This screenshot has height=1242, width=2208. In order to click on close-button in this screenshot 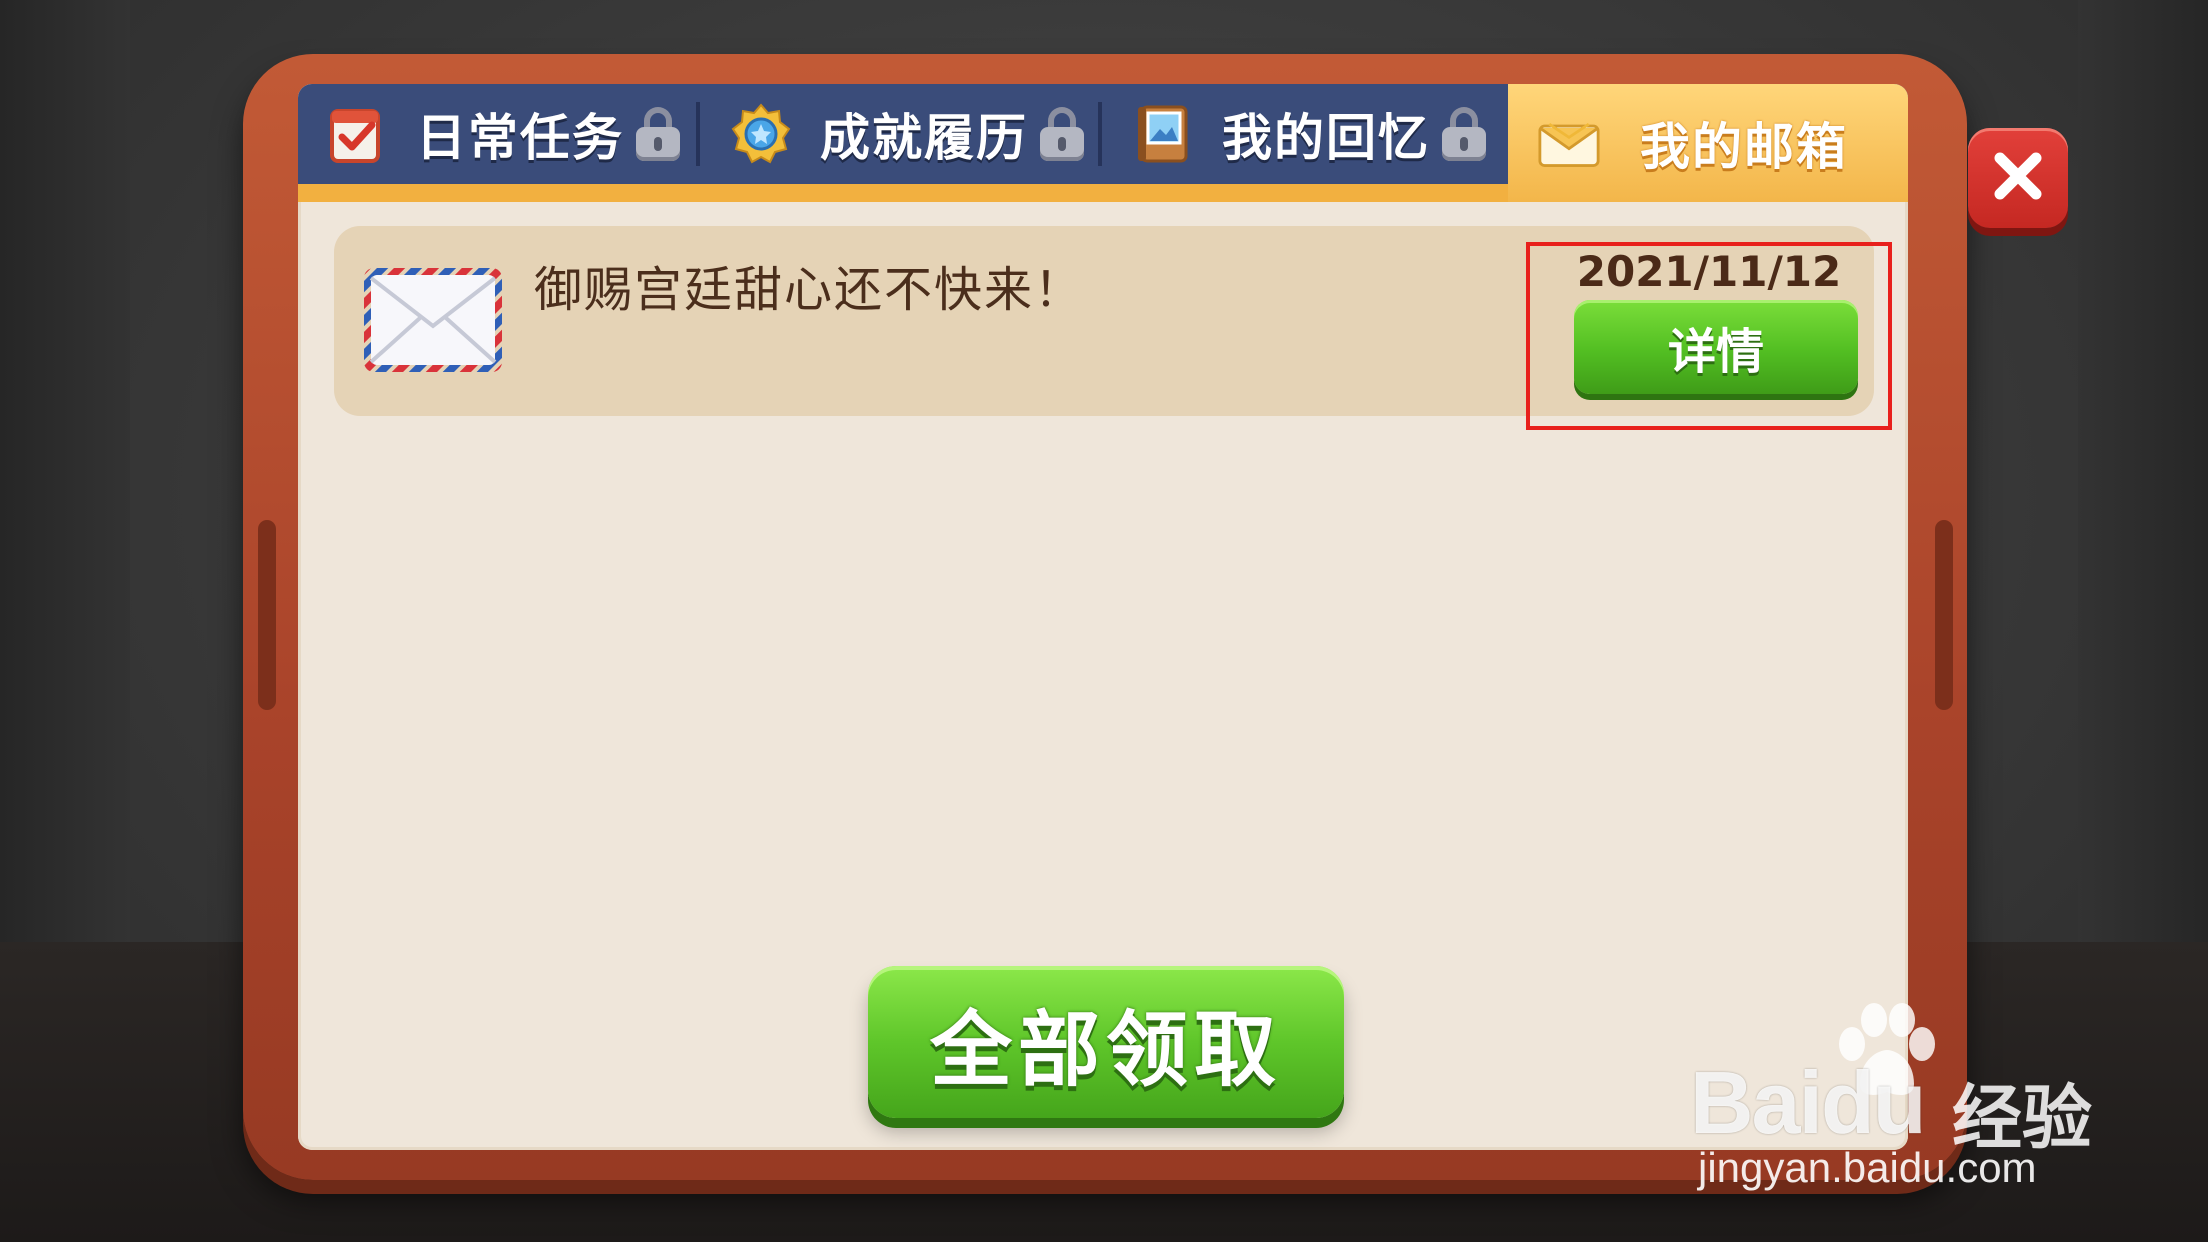, I will do `click(2018, 178)`.